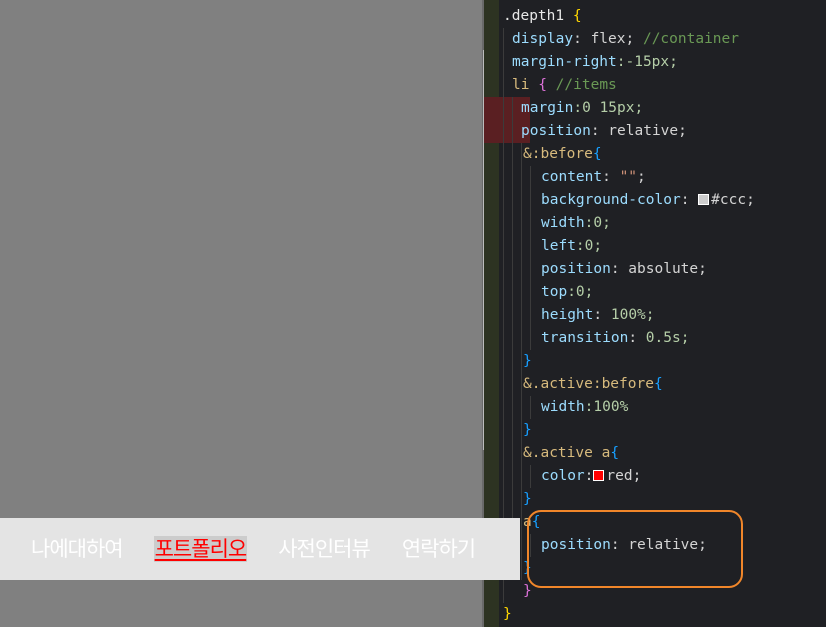  Describe the element at coordinates (521, 85) in the screenshot. I see `selector-li: li` at that location.